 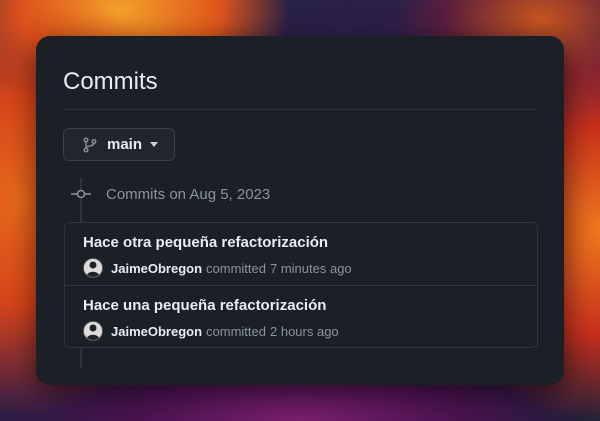 I want to click on commit-message-link: Hace otra pequeña refactorización, so click(x=205, y=242).